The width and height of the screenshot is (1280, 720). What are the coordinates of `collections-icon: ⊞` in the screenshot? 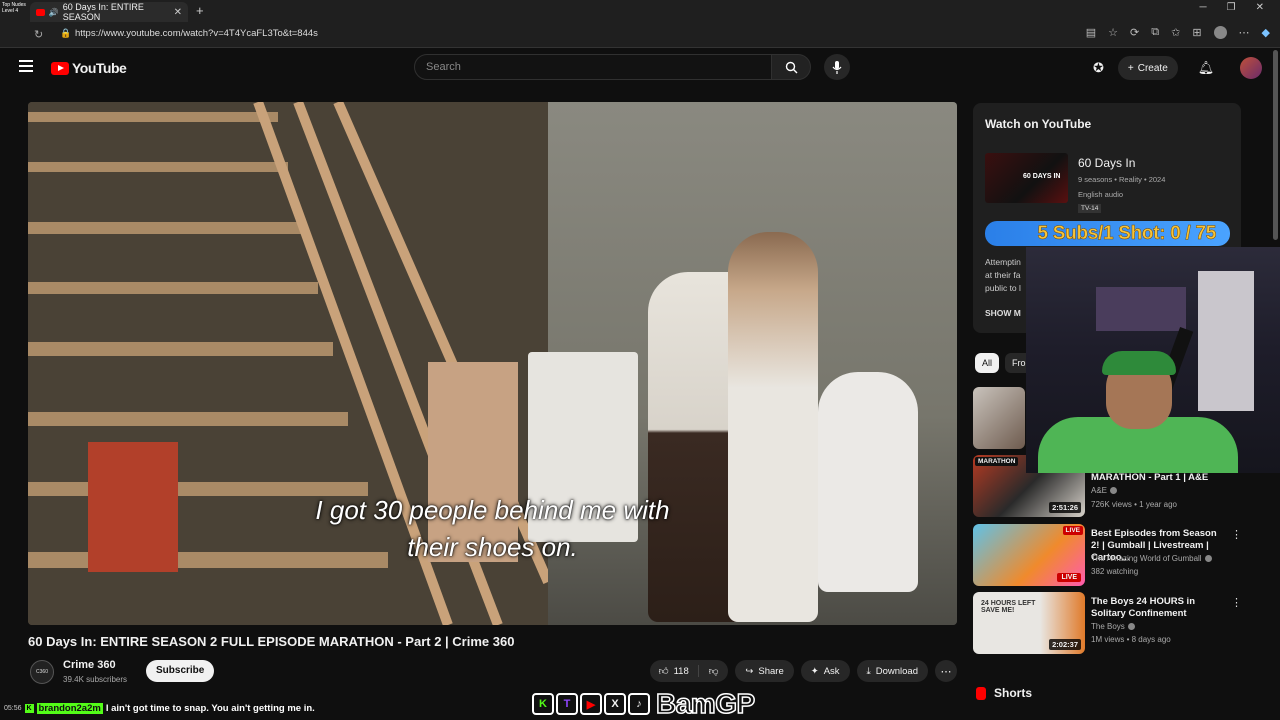 It's located at (1196, 32).